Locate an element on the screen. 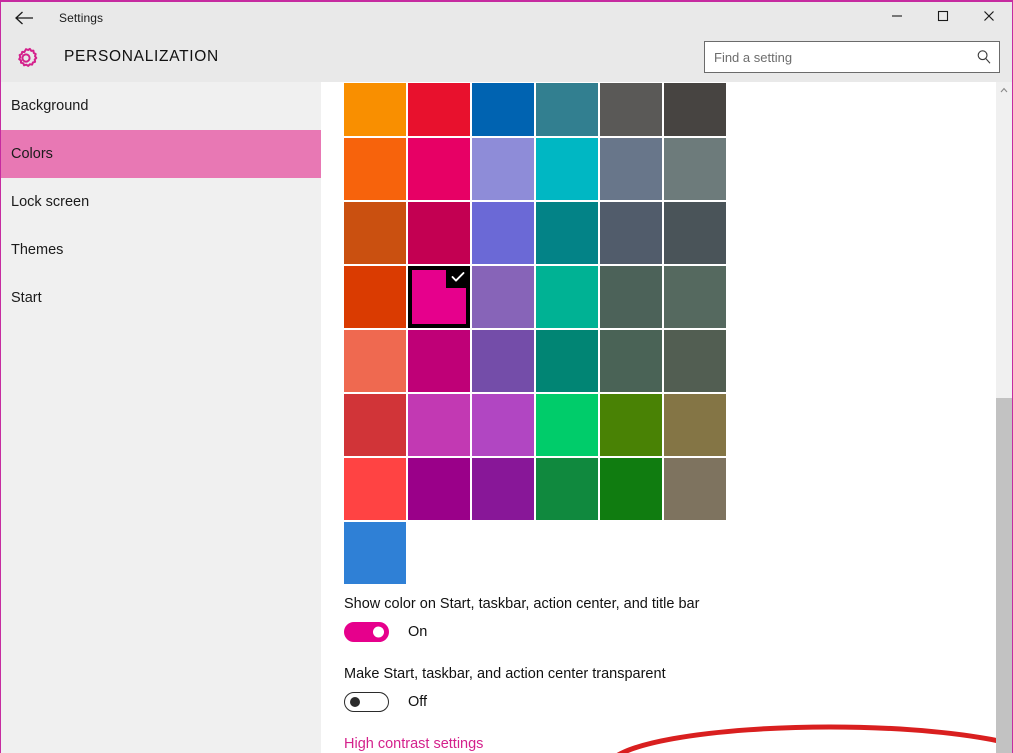  maximize-icon is located at coordinates (943, 18).